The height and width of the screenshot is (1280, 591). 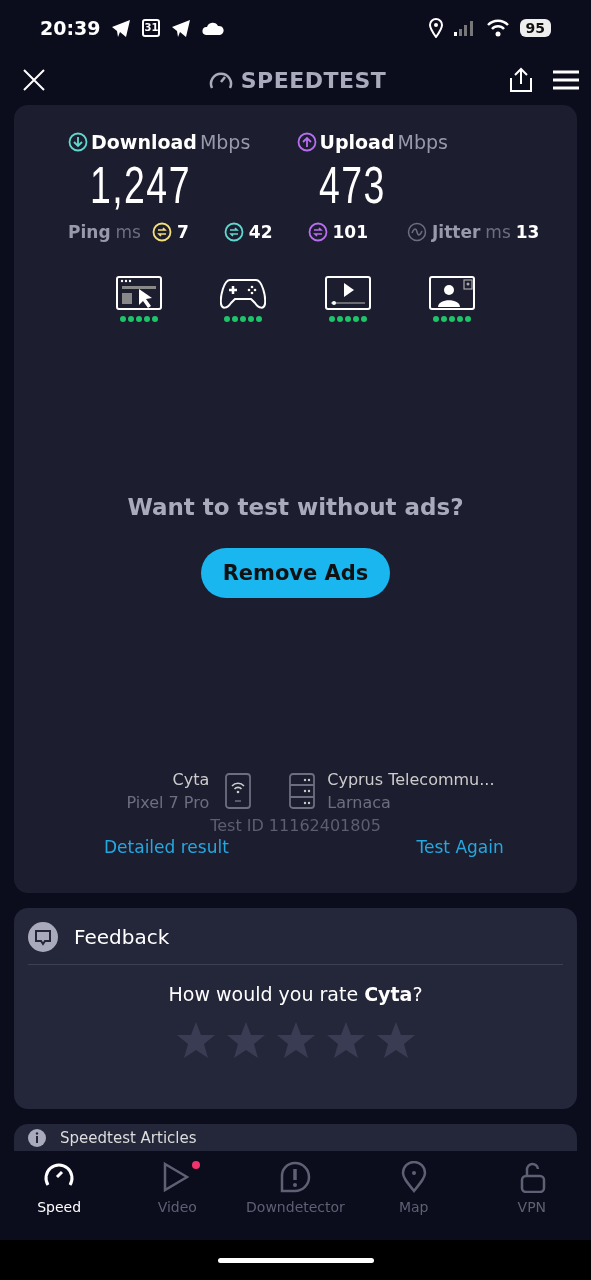 What do you see at coordinates (456, 232) in the screenshot?
I see `jitter-label: Jitter` at bounding box center [456, 232].